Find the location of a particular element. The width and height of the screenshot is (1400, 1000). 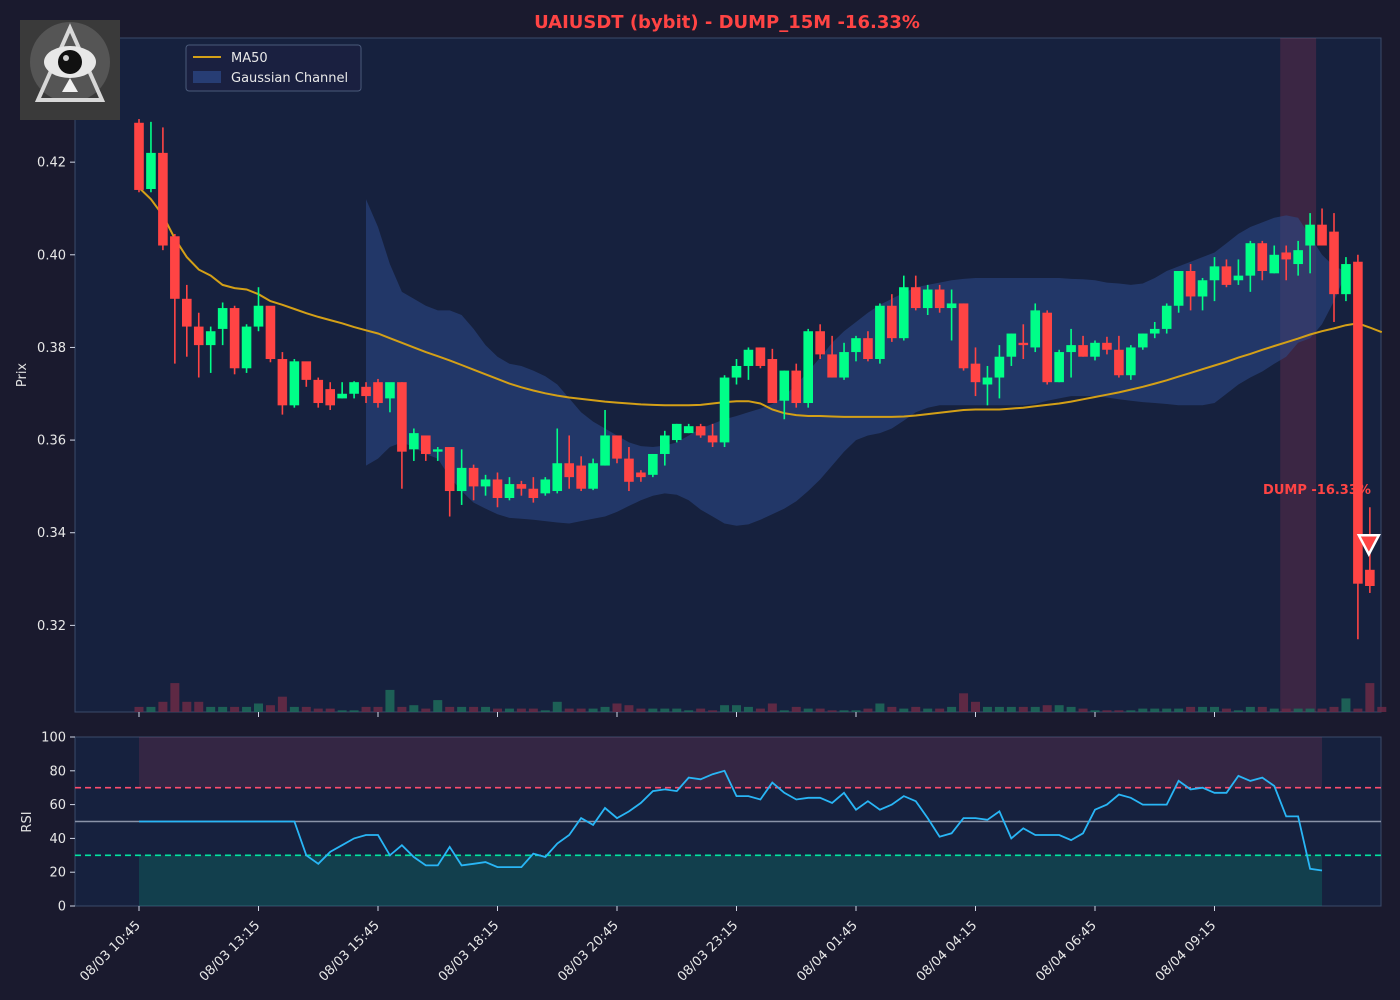

overbought-zone is located at coordinates (731, 762).